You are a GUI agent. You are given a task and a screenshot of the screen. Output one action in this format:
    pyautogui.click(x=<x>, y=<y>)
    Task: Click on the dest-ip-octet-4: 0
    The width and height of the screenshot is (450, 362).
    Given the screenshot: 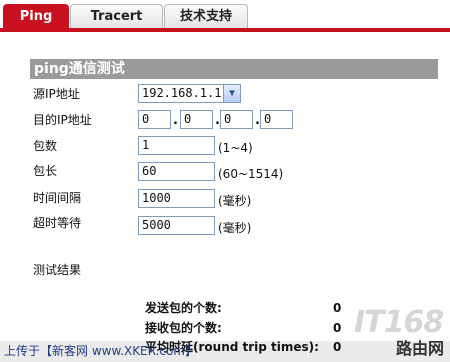 What is the action you would take?
    pyautogui.click(x=276, y=119)
    